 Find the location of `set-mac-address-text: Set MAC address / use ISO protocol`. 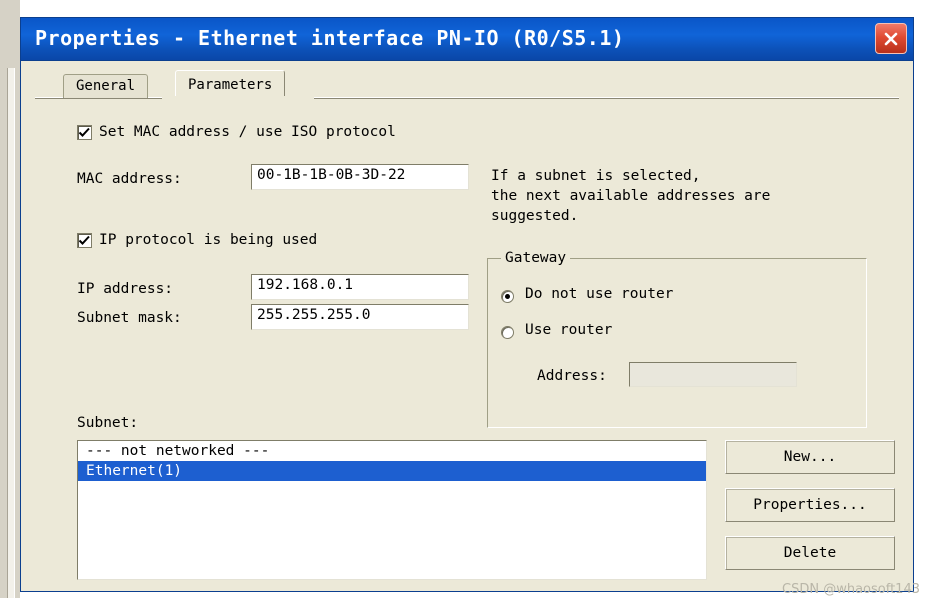

set-mac-address-text: Set MAC address / use ISO protocol is located at coordinates (247, 132).